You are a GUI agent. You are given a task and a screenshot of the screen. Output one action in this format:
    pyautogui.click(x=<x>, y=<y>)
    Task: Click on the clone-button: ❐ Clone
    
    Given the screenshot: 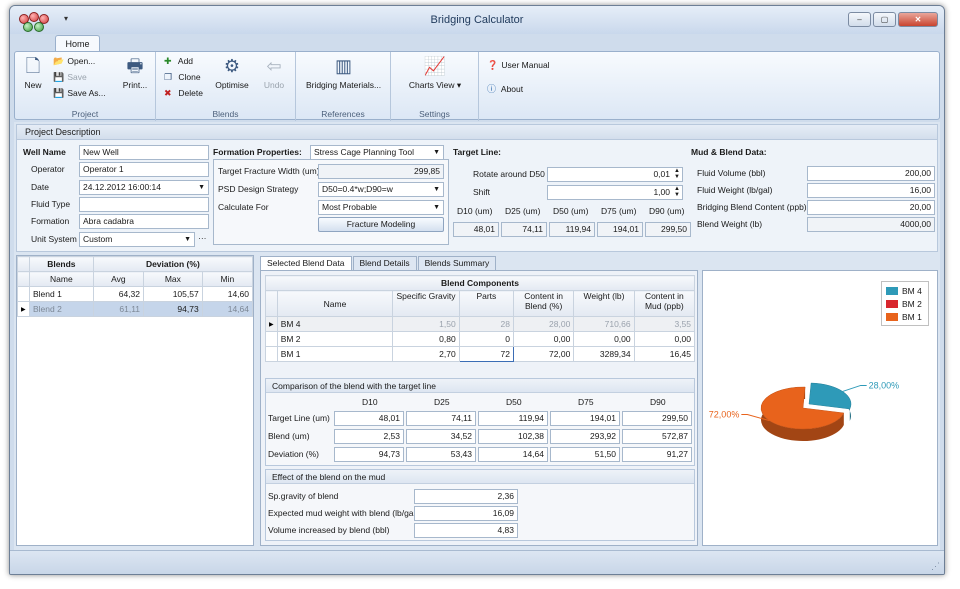 What is the action you would take?
    pyautogui.click(x=182, y=77)
    